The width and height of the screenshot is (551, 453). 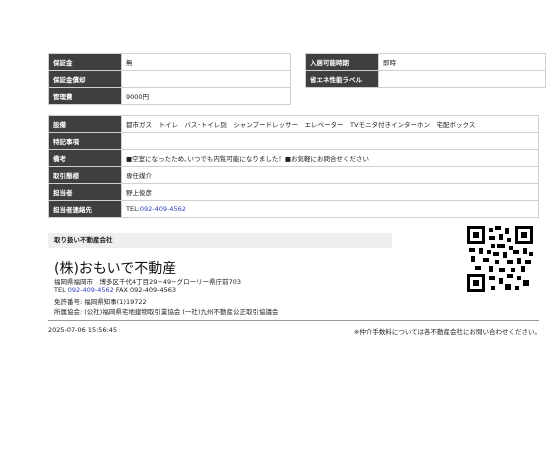 I want to click on staff-phone-link: 092-409-4562, so click(x=163, y=209).